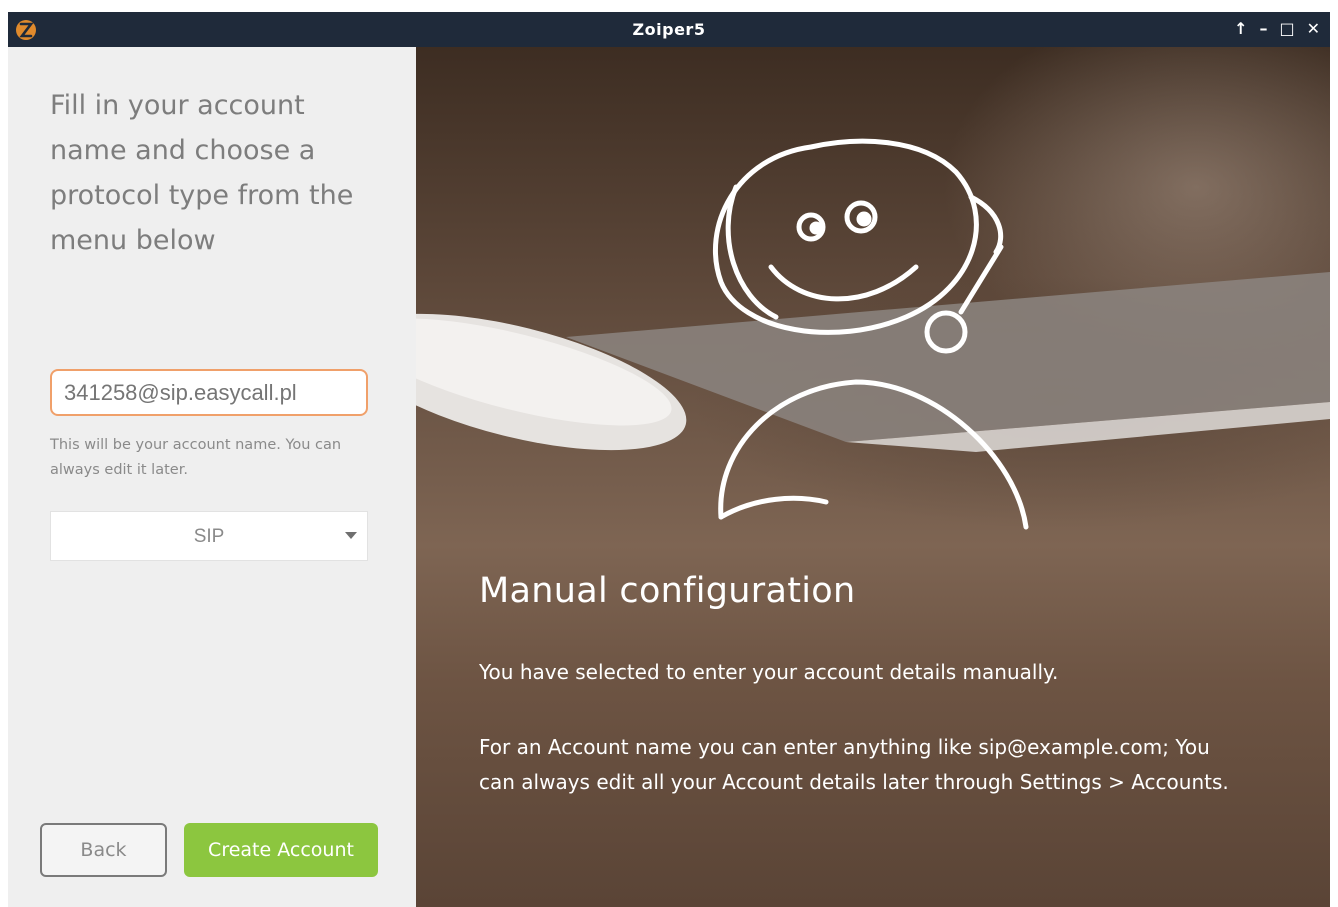  I want to click on protocol-dropdown: SIP, so click(209, 536).